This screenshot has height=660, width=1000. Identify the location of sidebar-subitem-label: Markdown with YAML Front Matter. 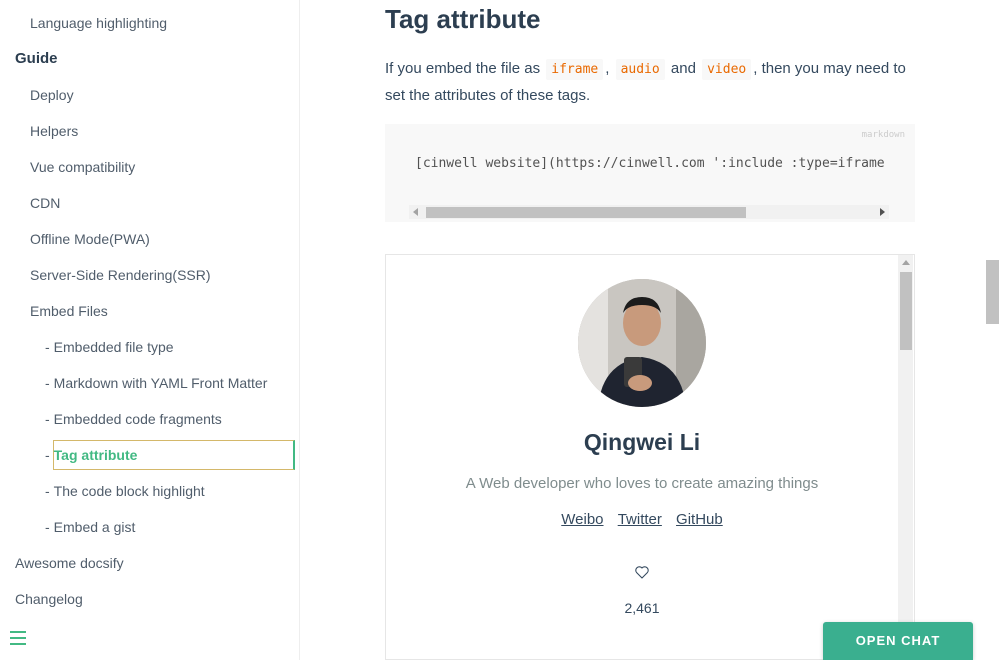
(160, 383).